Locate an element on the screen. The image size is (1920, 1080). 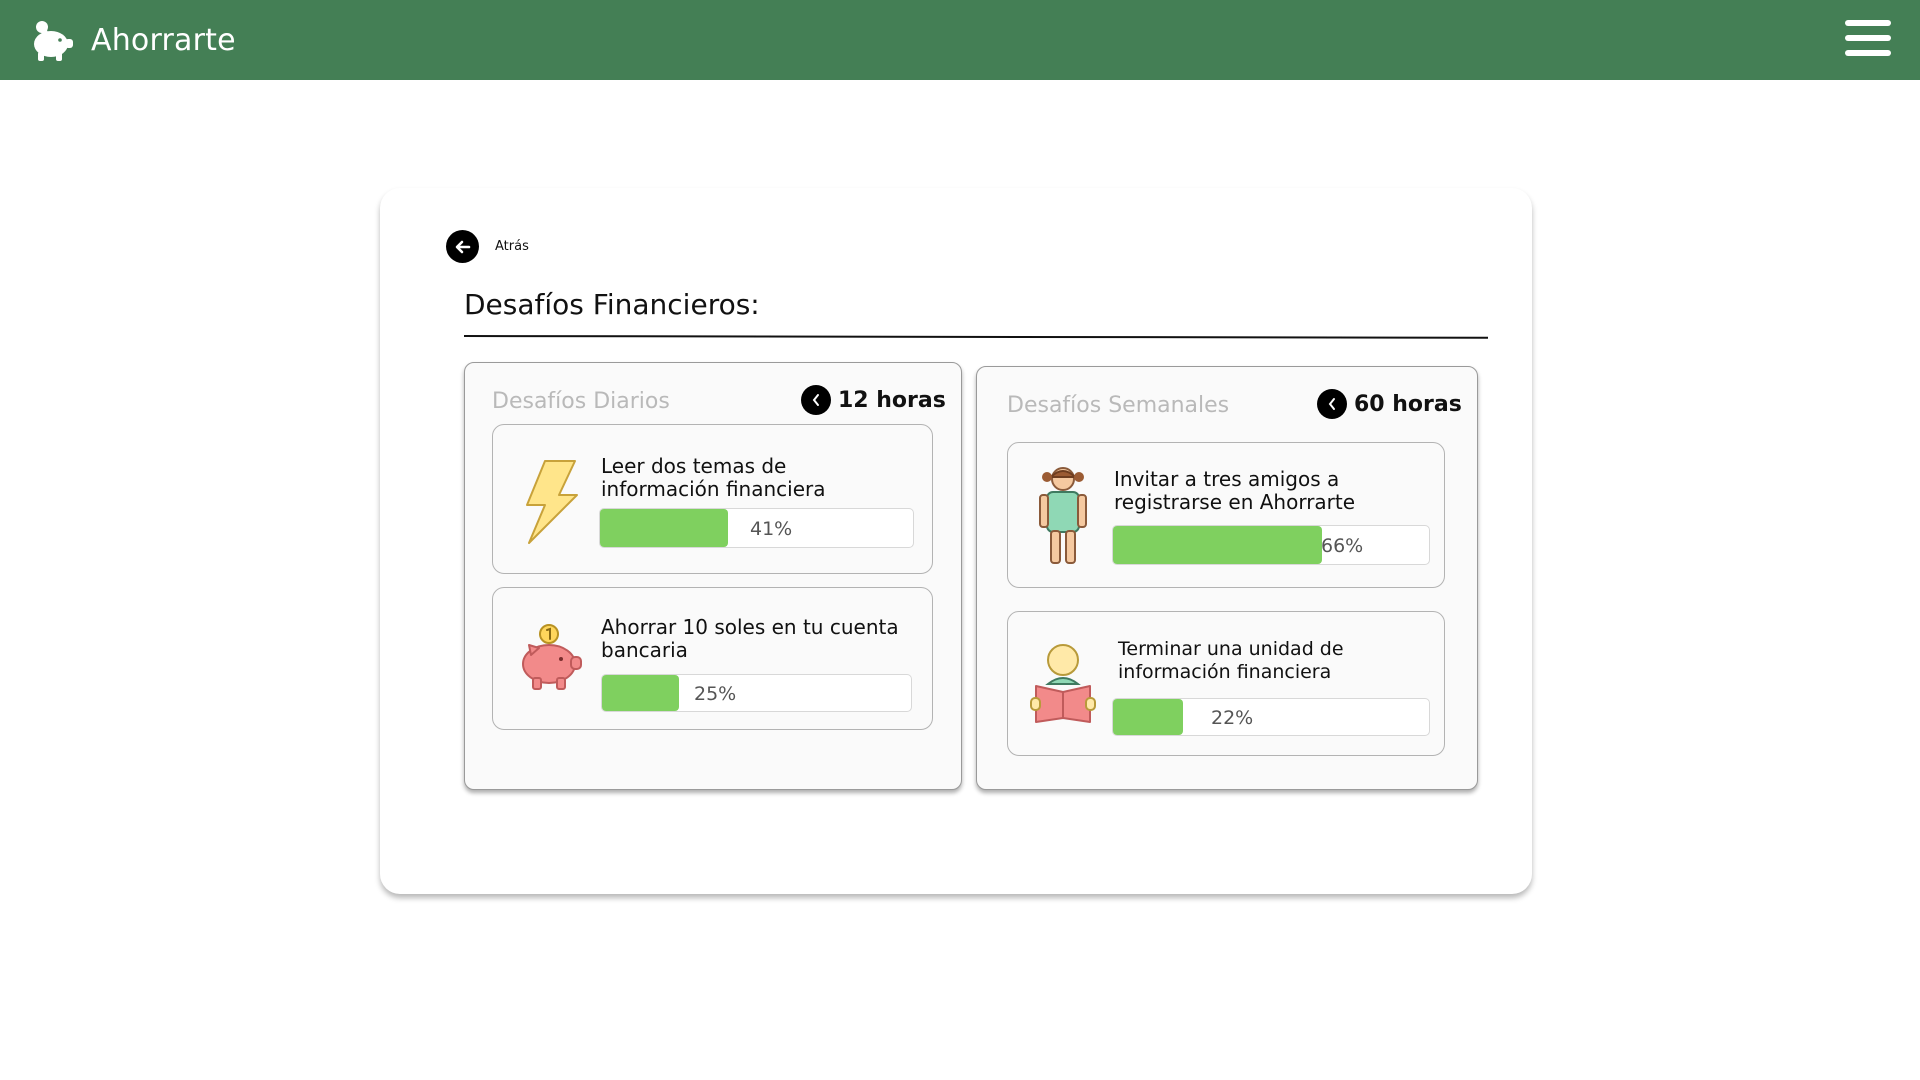
progress-label: 25% is located at coordinates (715, 694).